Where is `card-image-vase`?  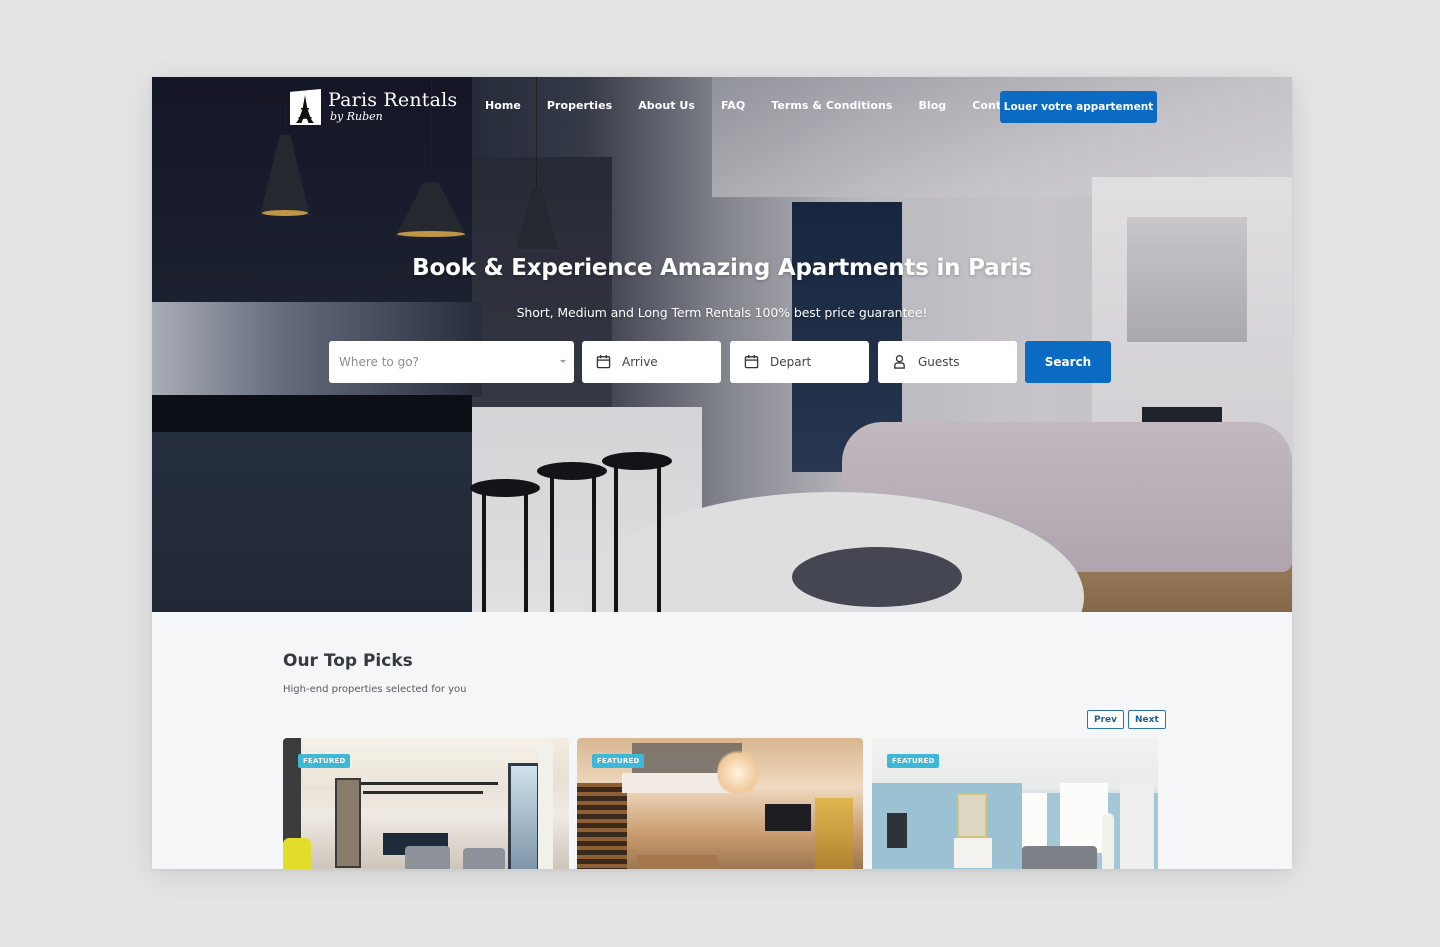 card-image-vase is located at coordinates (1108, 841).